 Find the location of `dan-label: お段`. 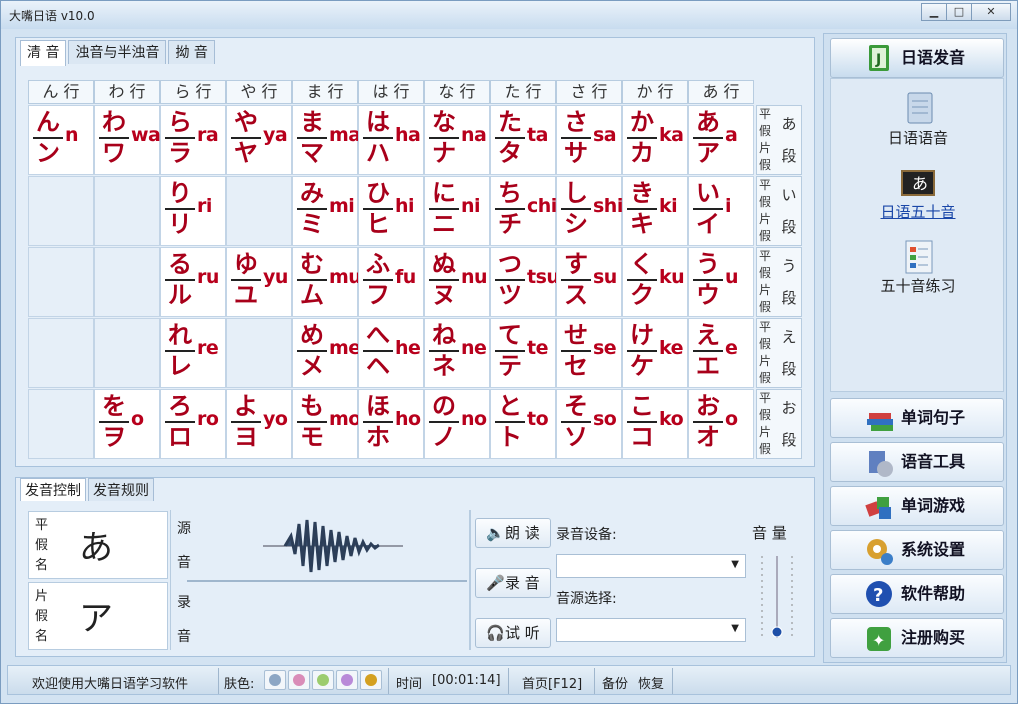

dan-label: お段 is located at coordinates (789, 424).